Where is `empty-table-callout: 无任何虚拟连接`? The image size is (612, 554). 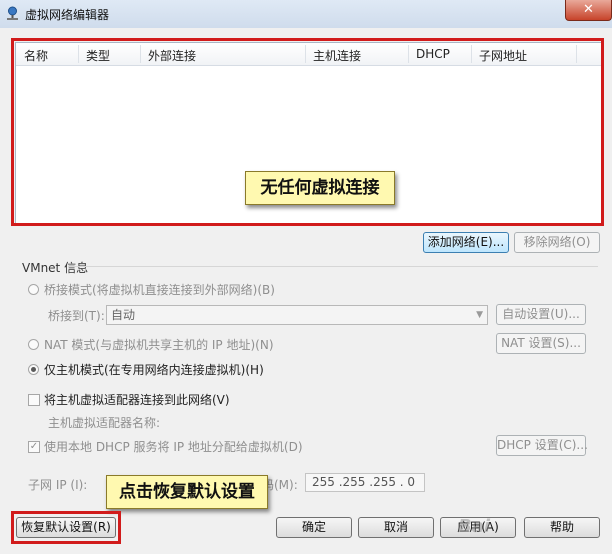
empty-table-callout: 无任何虚拟连接 is located at coordinates (320, 188).